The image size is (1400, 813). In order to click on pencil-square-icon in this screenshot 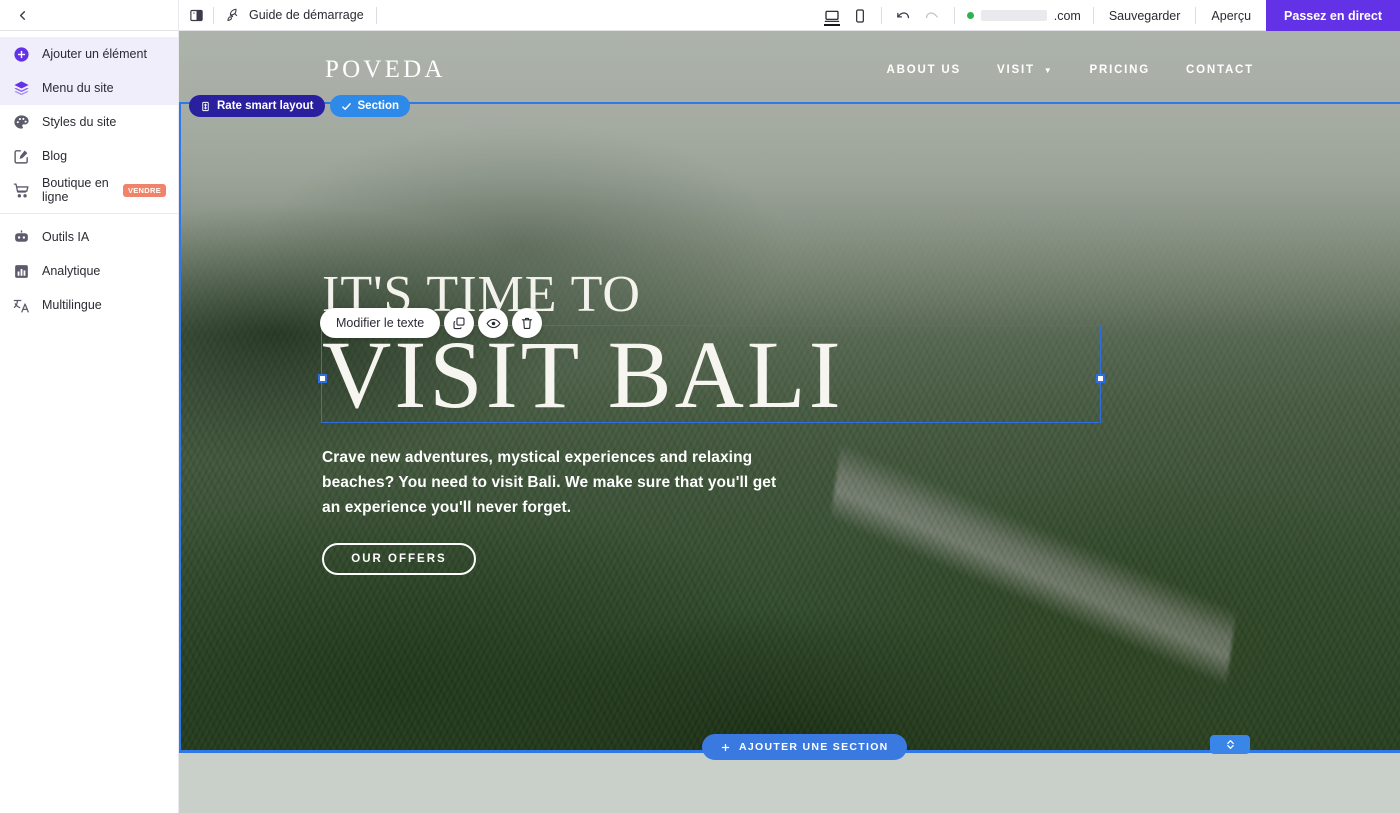, I will do `click(21, 156)`.